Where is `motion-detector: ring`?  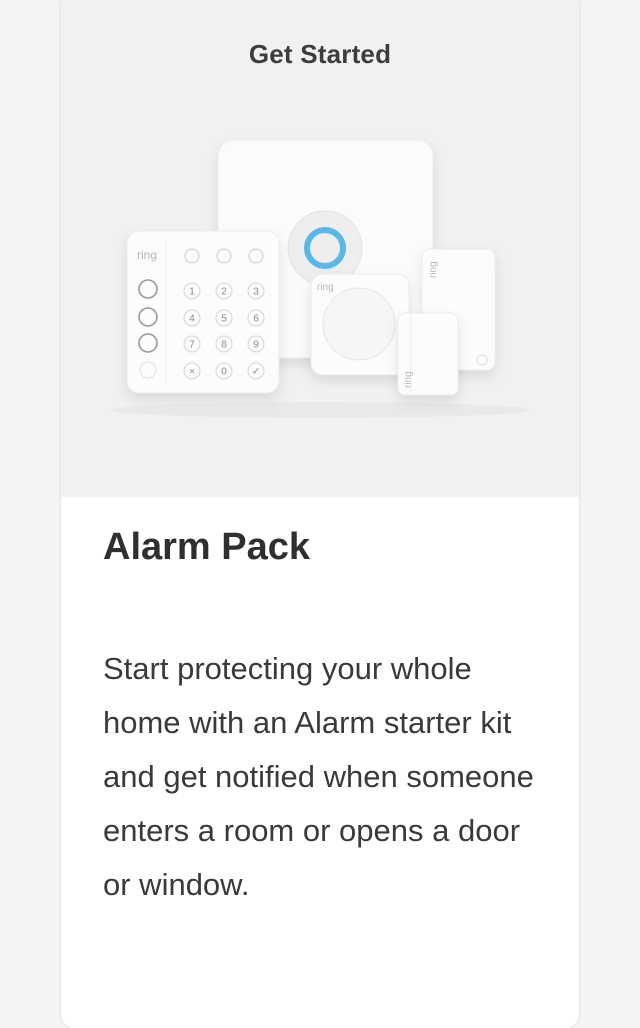
motion-detector: ring is located at coordinates (360, 324).